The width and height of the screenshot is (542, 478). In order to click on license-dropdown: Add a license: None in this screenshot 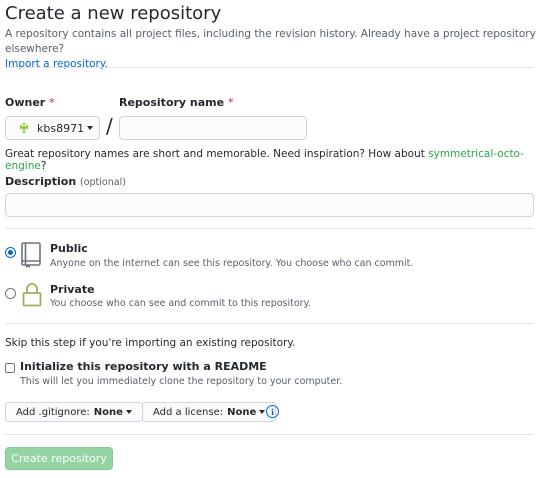, I will do `click(209, 412)`.